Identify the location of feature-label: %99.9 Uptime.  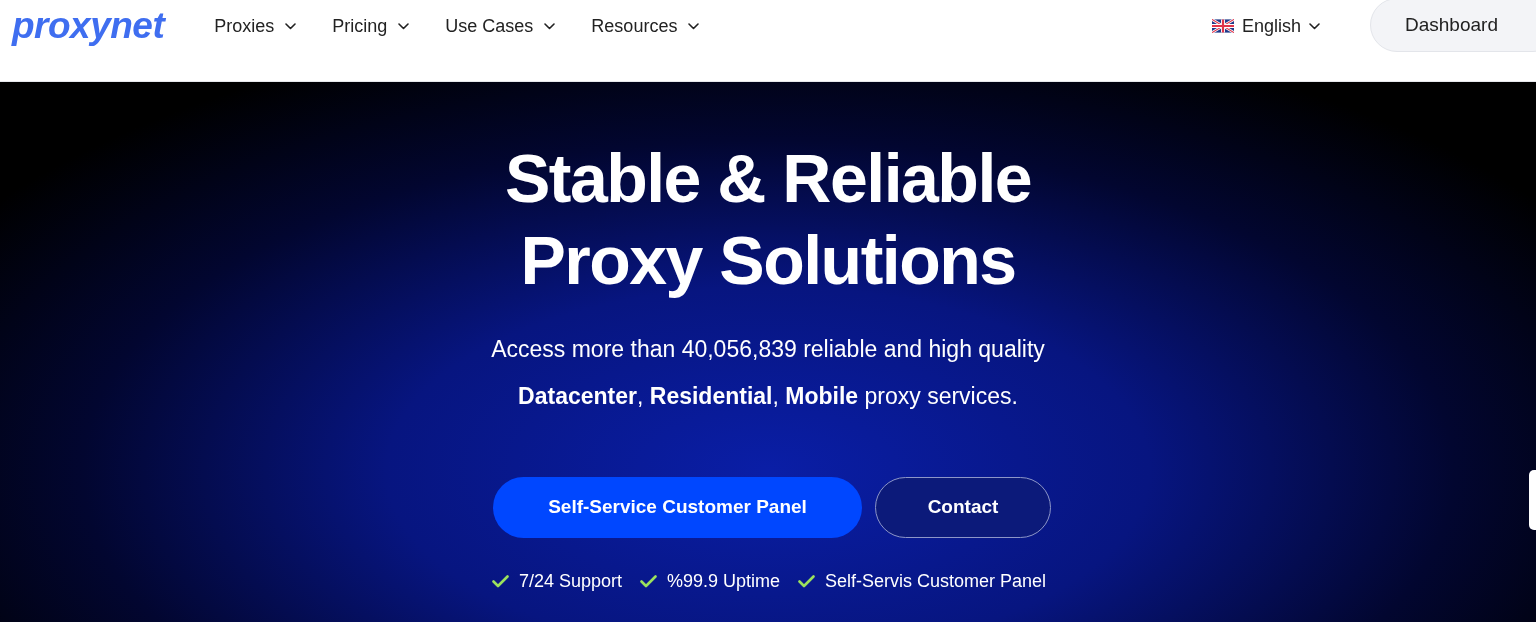
(723, 581).